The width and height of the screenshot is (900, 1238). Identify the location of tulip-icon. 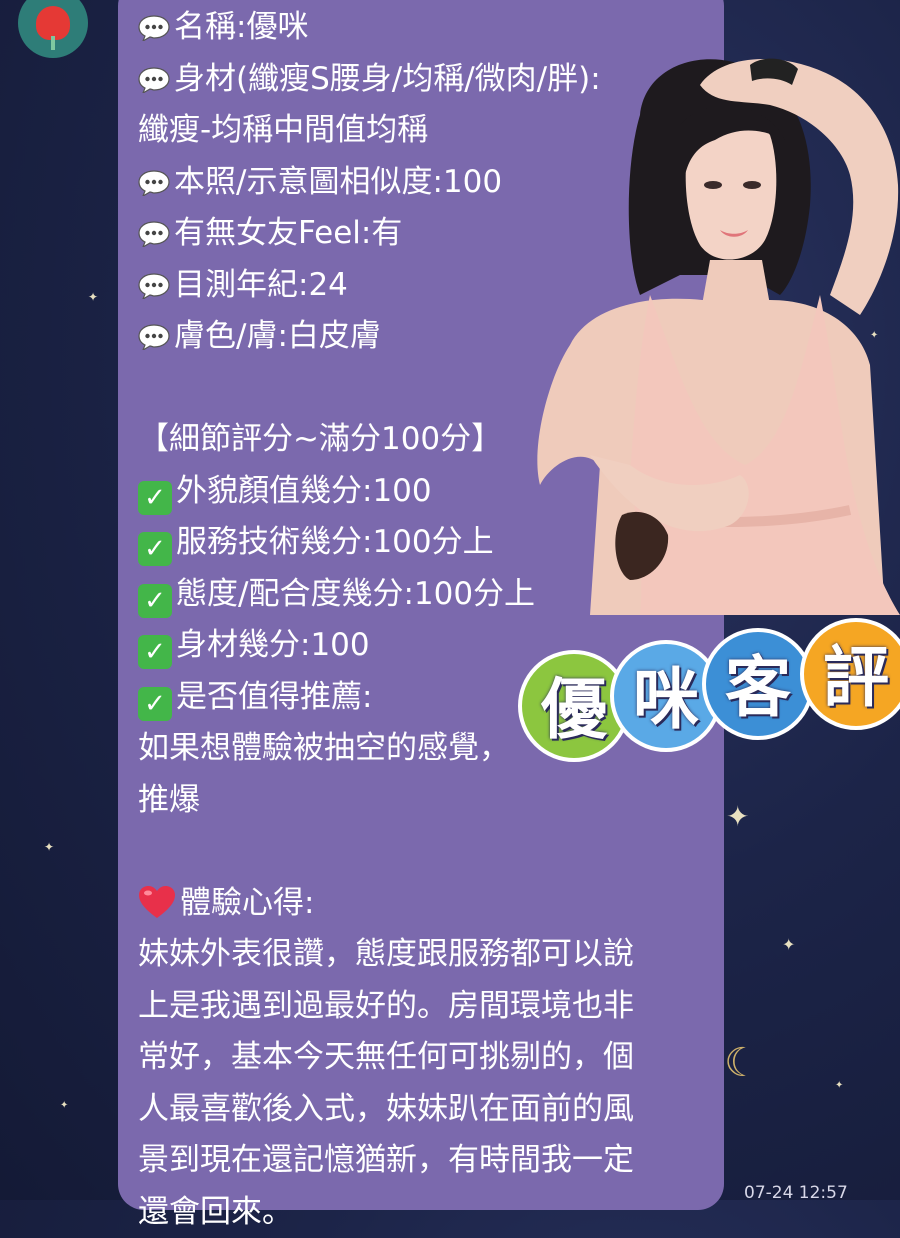
(53, 23).